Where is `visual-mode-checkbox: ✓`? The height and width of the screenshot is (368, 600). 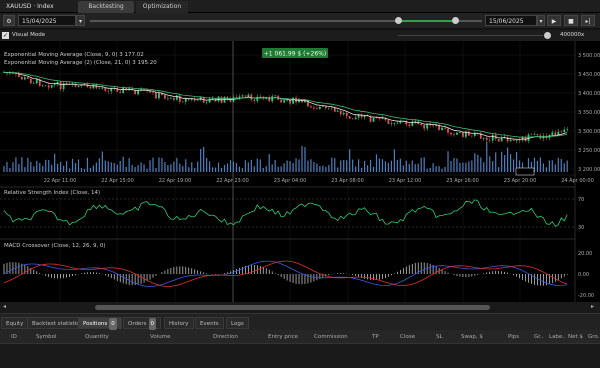
visual-mode-checkbox: ✓ is located at coordinates (5, 35).